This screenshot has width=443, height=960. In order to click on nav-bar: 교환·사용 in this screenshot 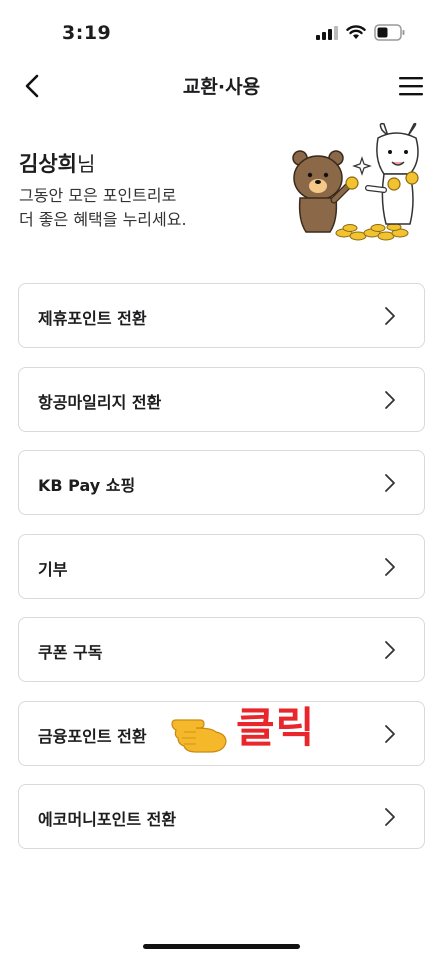, I will do `click(221, 86)`.